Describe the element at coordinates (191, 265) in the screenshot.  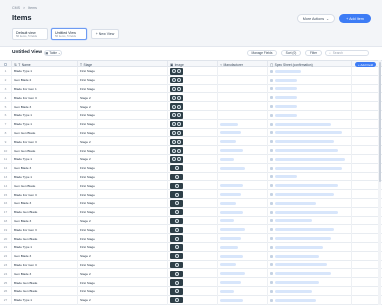
I see `table-row: 23 Blade For Gen 3 First Stage` at that location.